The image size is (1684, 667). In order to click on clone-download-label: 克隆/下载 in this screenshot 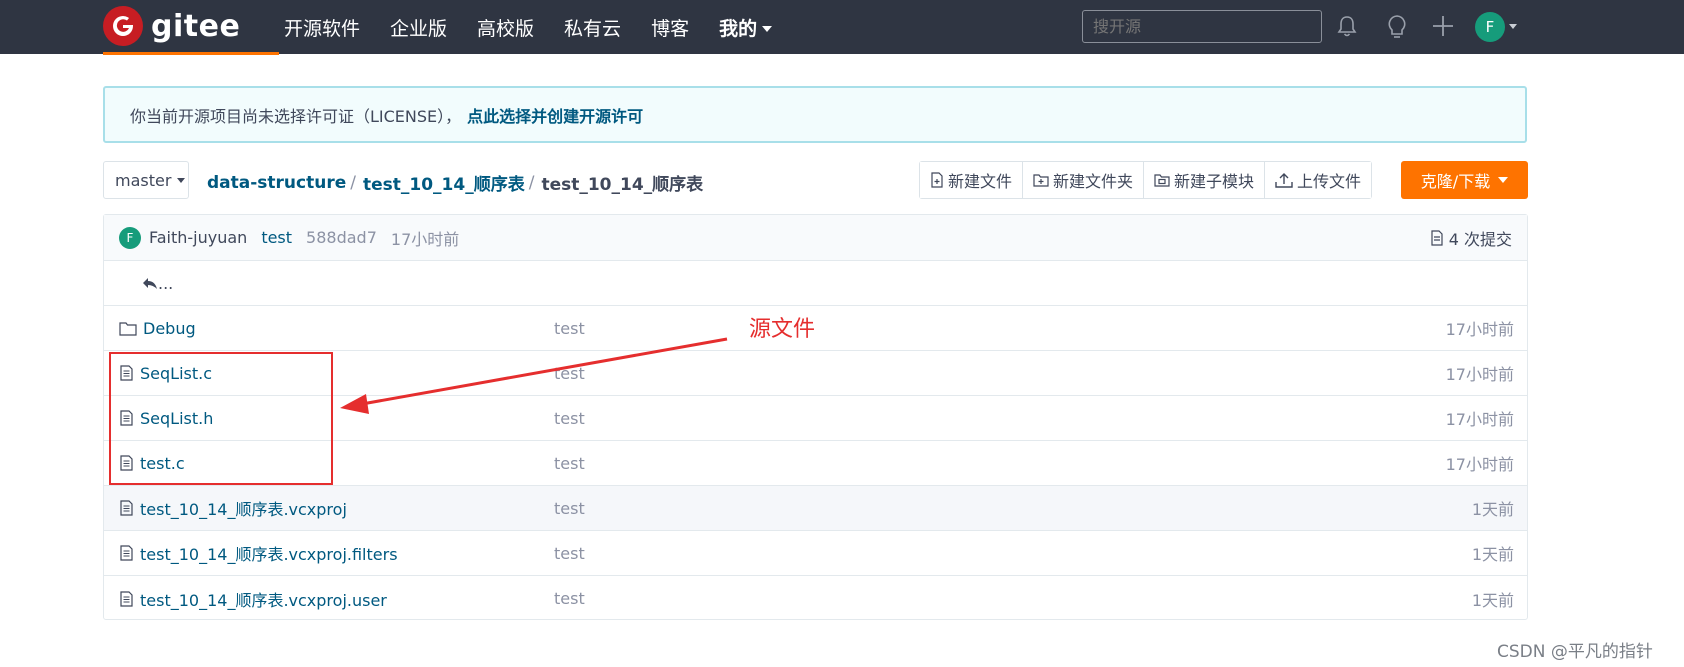, I will do `click(1455, 181)`.